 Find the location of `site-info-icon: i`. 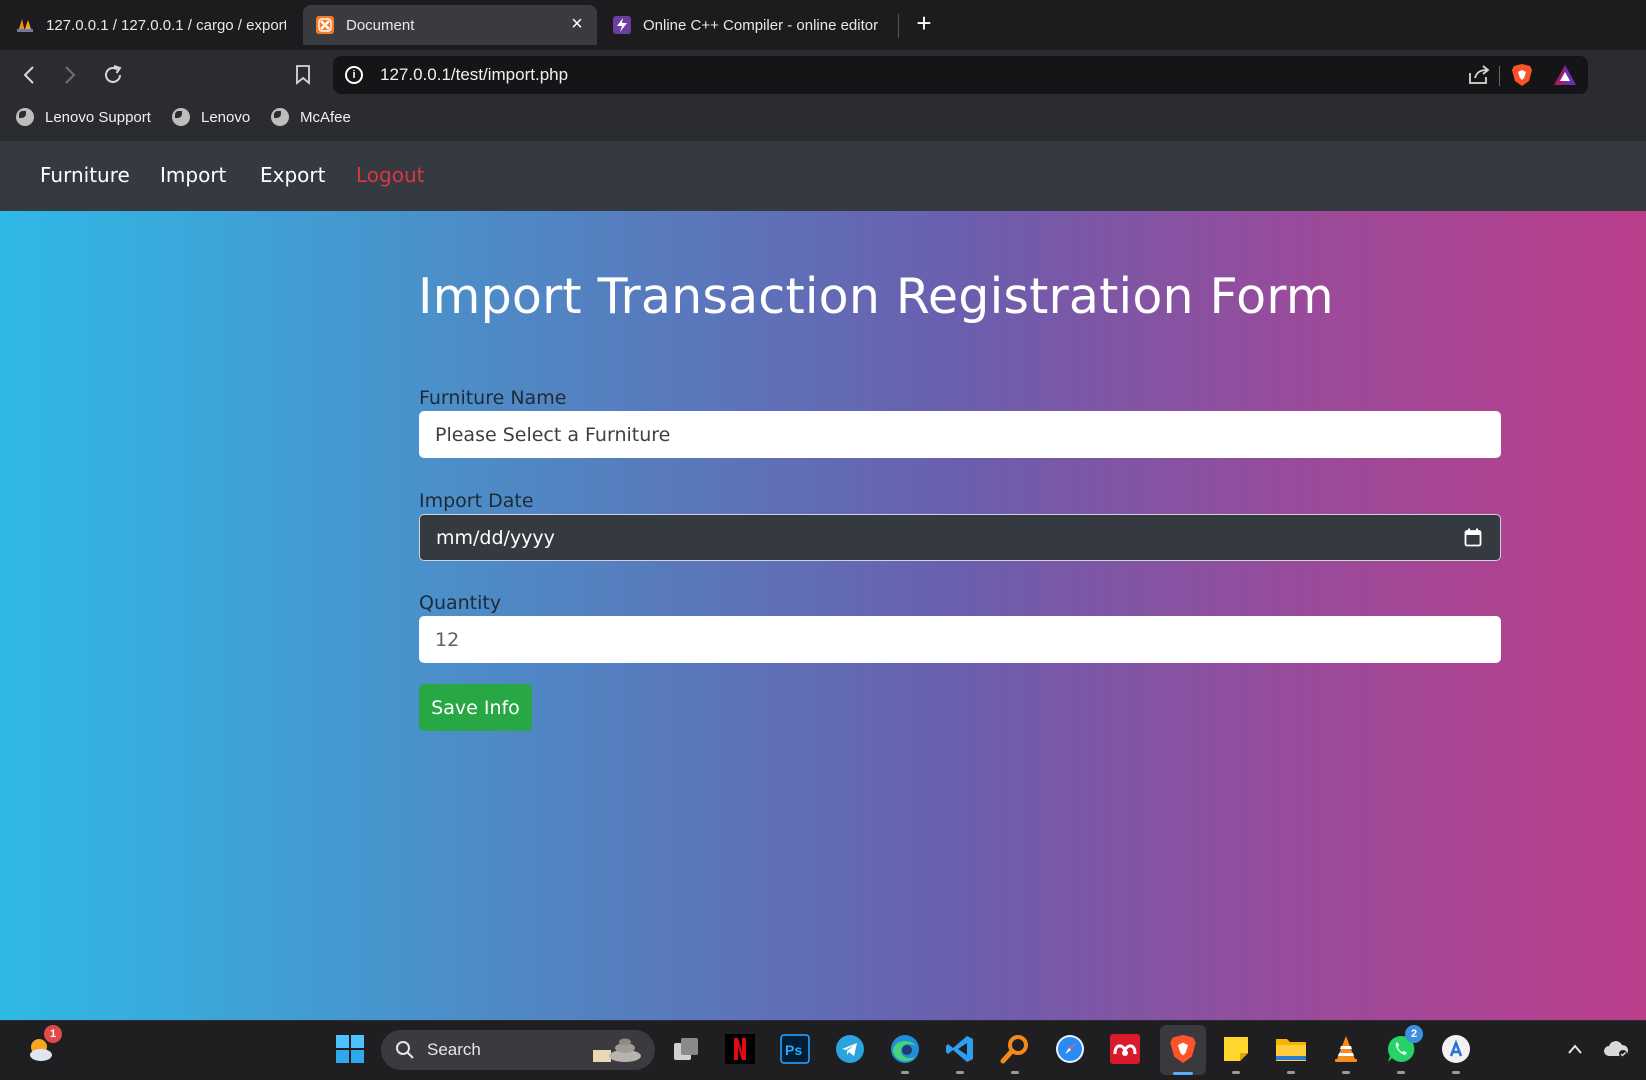

site-info-icon: i is located at coordinates (354, 75).